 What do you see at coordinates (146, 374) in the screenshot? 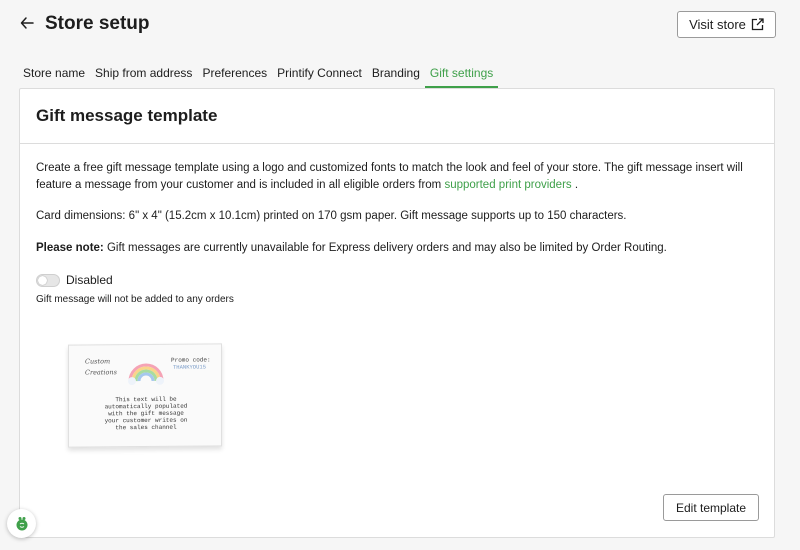
I see `rainbow-icon` at bounding box center [146, 374].